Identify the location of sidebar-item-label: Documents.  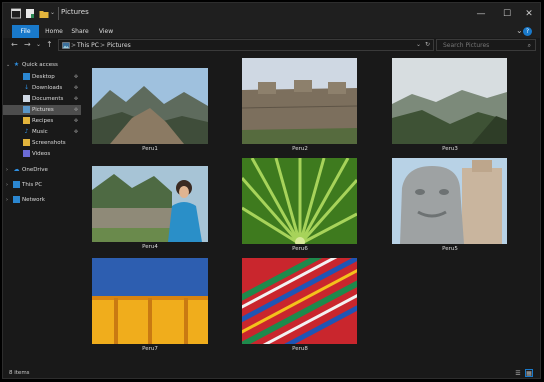
(48, 99).